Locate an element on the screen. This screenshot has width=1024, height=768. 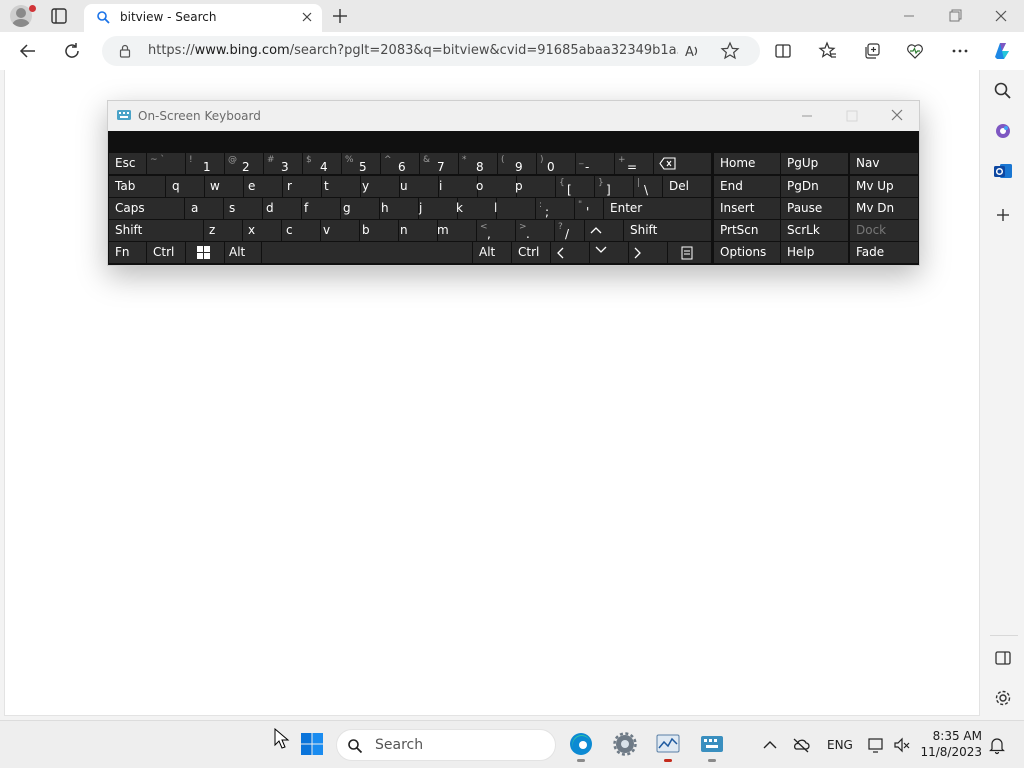
key-arrow-up is located at coordinates (604, 230).